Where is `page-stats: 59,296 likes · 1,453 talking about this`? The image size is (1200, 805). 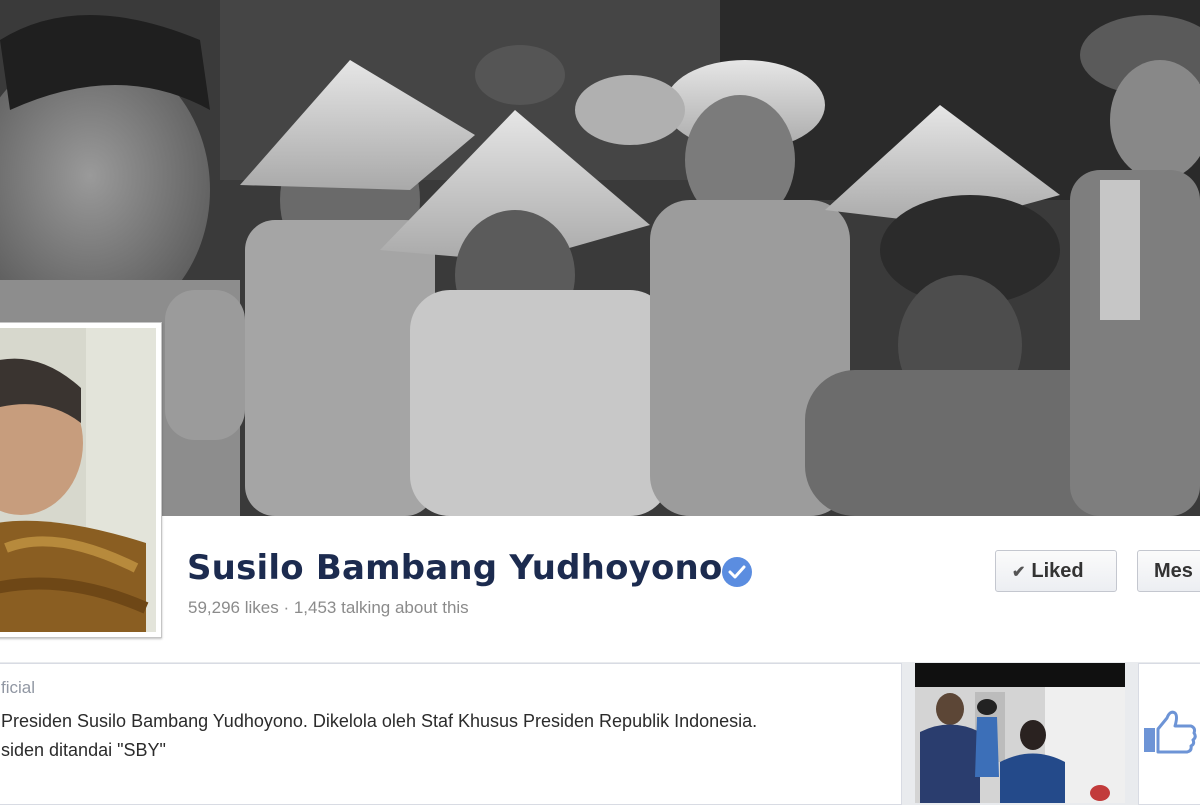 page-stats: 59,296 likes · 1,453 talking about this is located at coordinates (328, 607).